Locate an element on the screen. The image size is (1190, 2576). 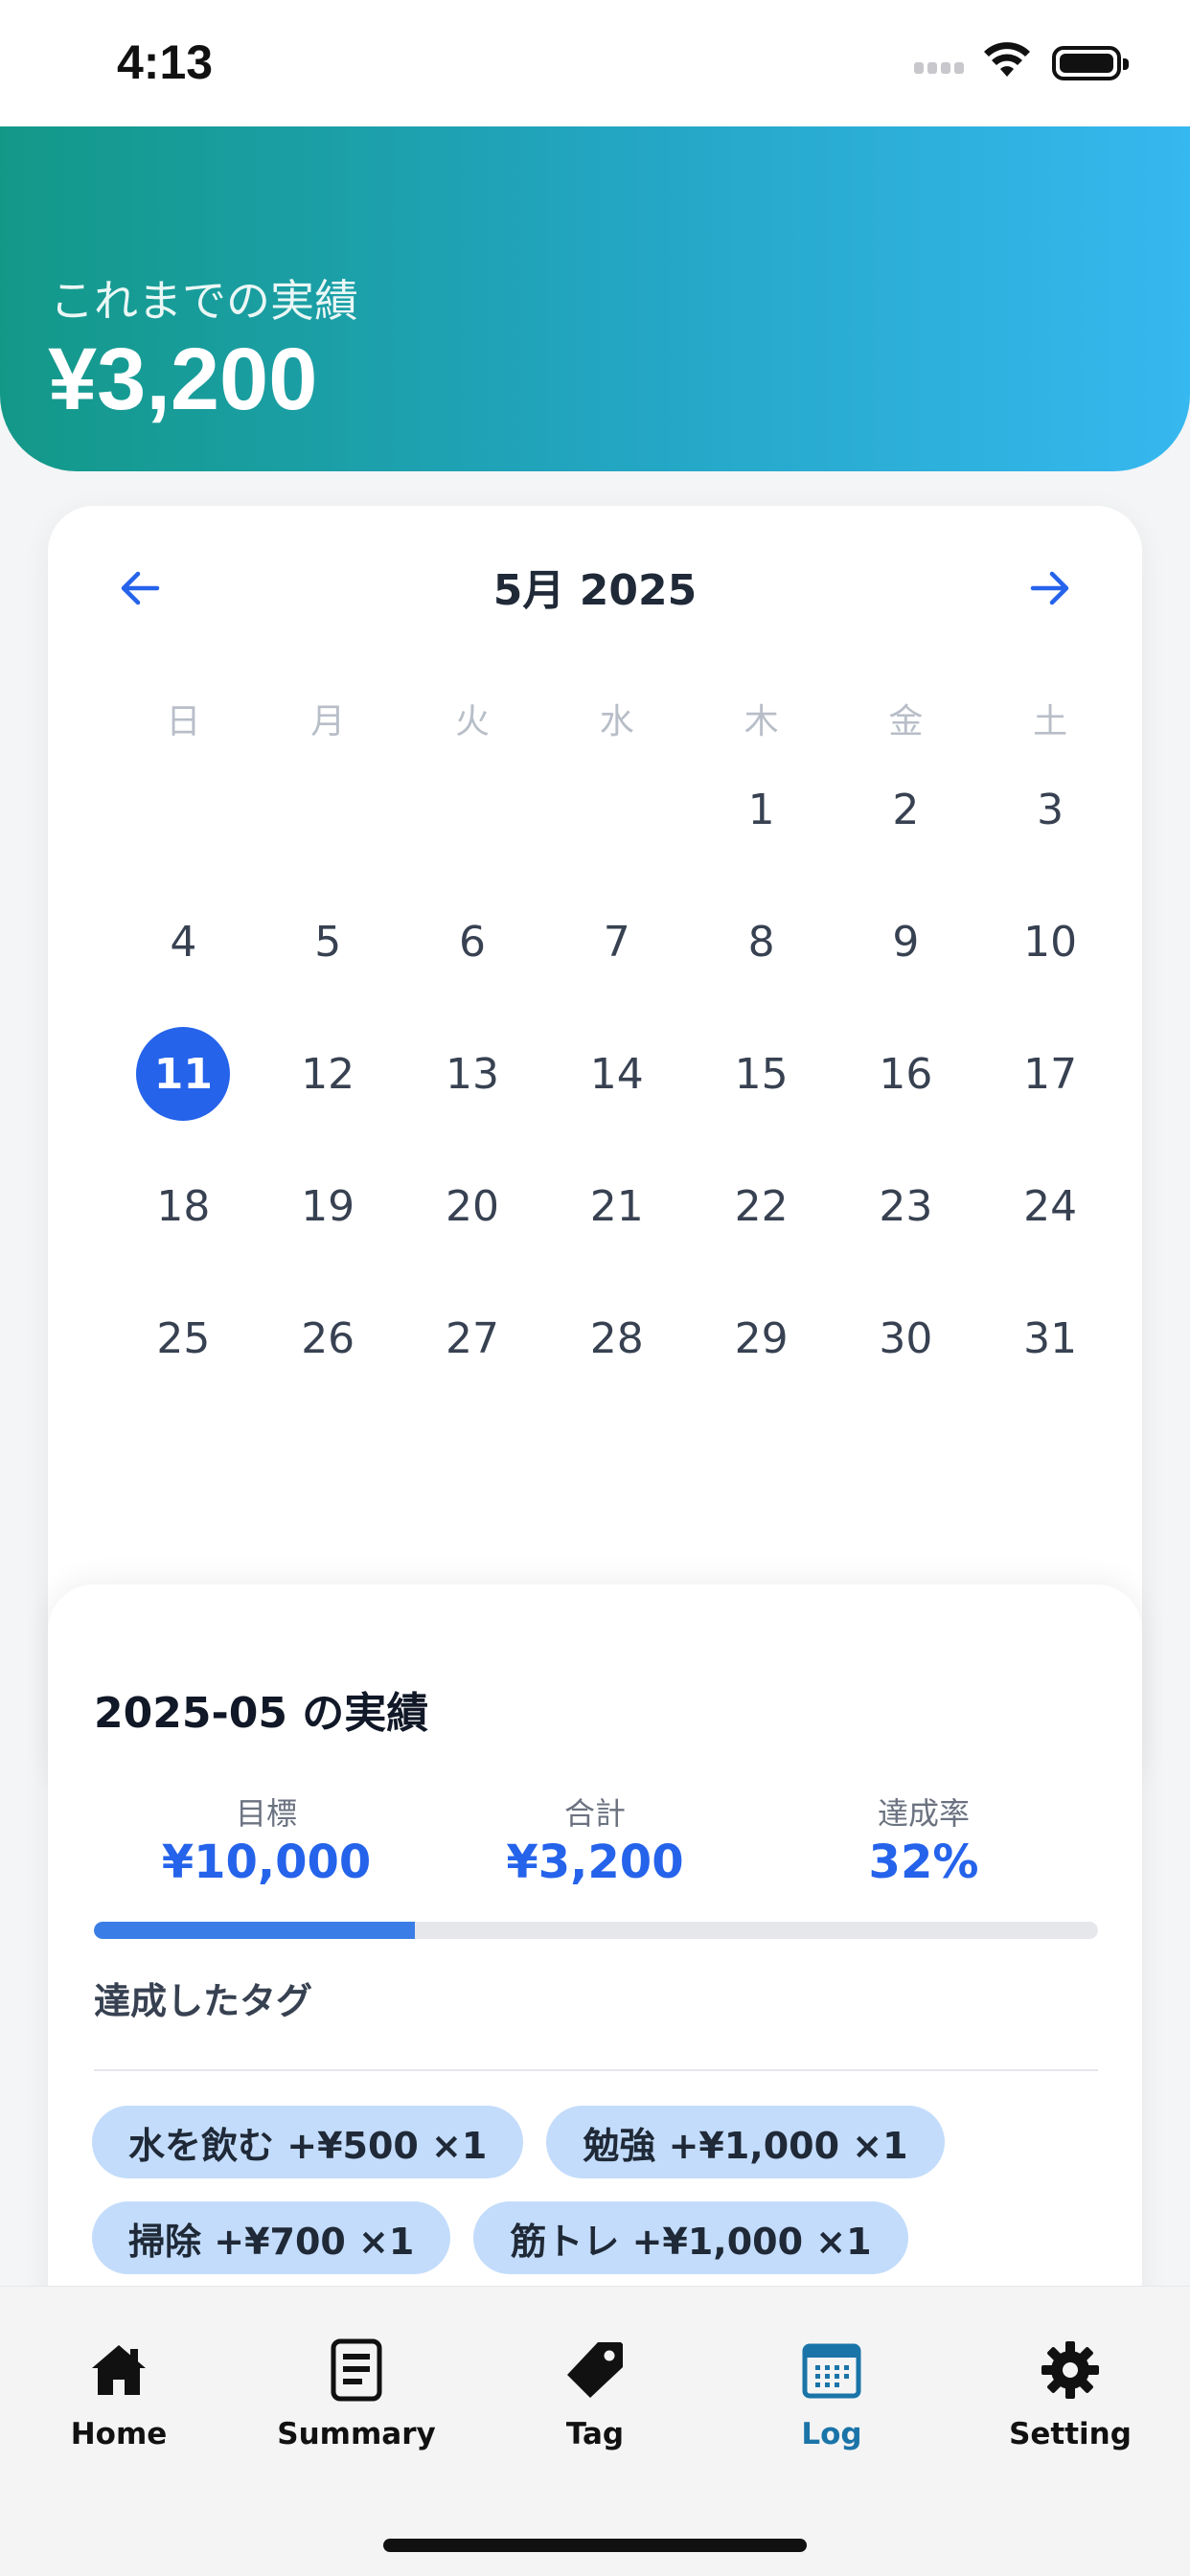
calendar-day-number: 21 is located at coordinates (617, 1206).